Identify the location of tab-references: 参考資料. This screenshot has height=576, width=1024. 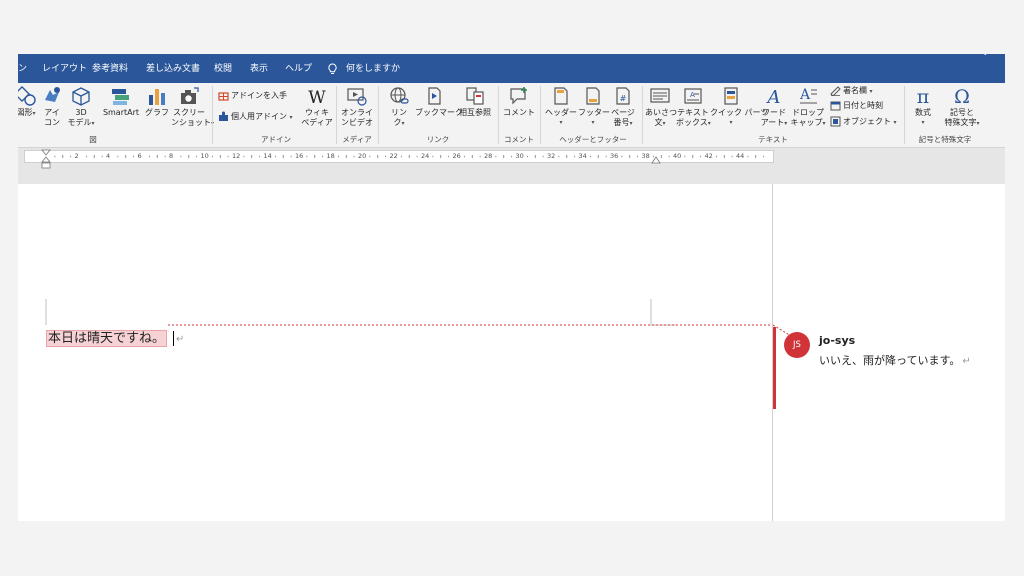
(110, 68).